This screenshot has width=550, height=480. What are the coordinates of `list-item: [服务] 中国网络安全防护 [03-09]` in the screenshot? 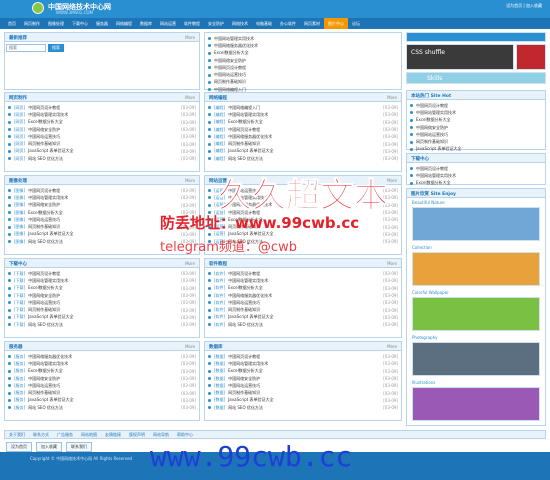 It's located at (102, 378).